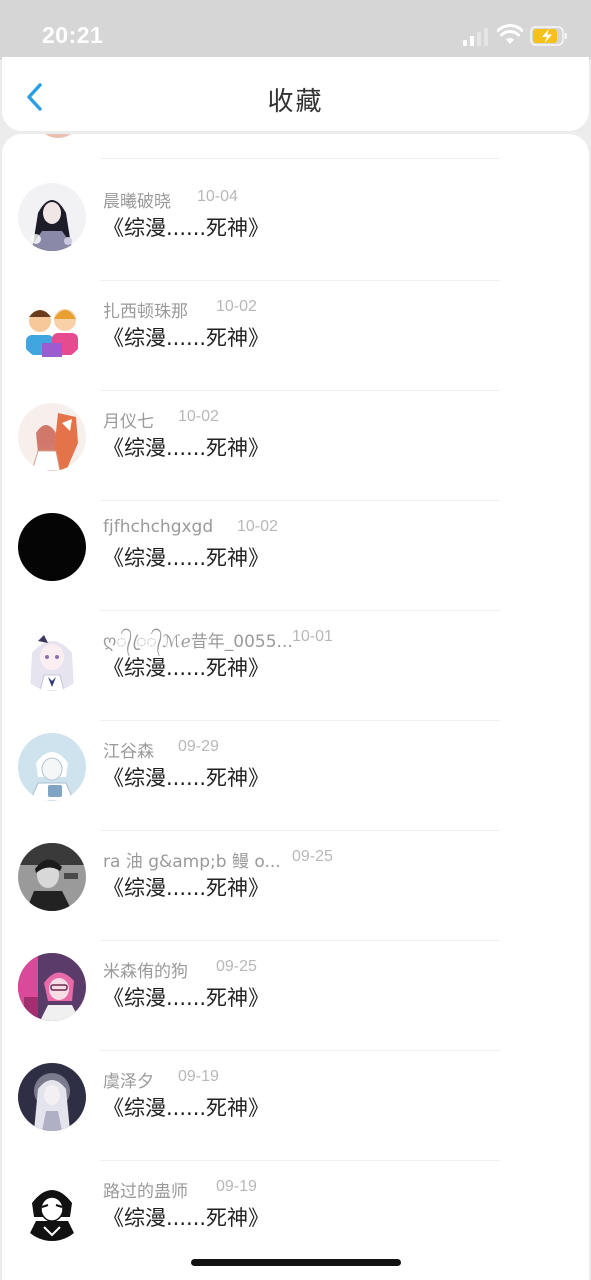  What do you see at coordinates (548, 36) in the screenshot?
I see `battery-charging-icon` at bounding box center [548, 36].